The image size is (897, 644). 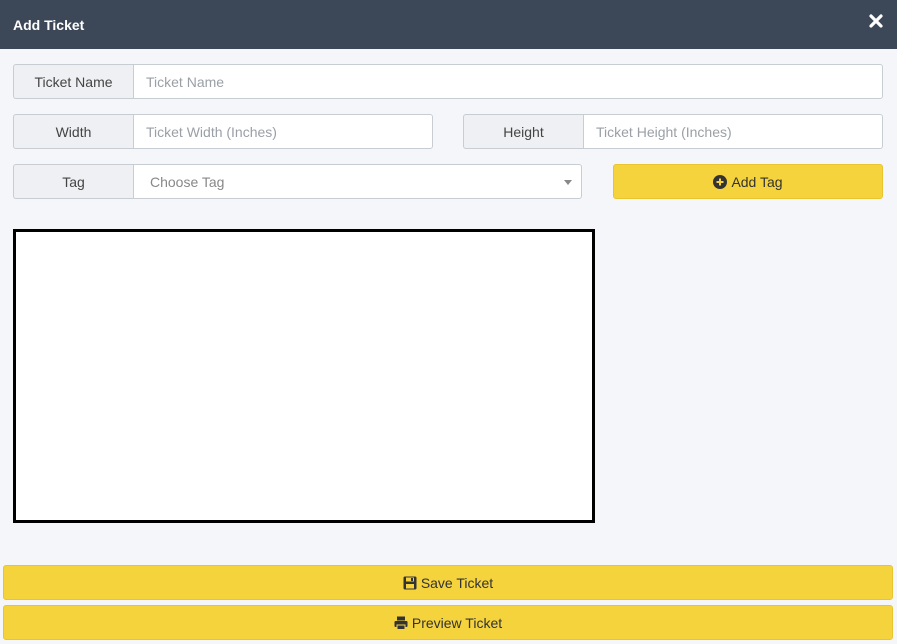 What do you see at coordinates (457, 622) in the screenshot?
I see `preview-ticket-label: Preview Ticket` at bounding box center [457, 622].